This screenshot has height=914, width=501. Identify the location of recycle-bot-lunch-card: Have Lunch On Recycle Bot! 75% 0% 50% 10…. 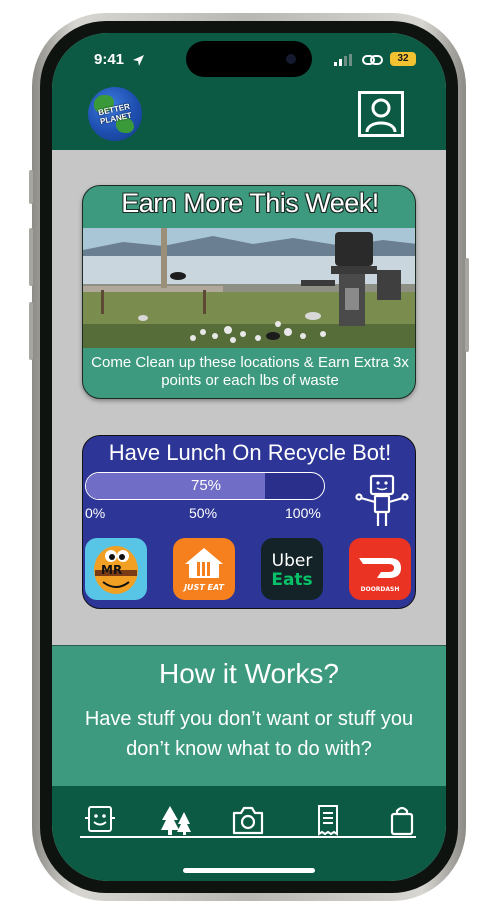
(249, 522).